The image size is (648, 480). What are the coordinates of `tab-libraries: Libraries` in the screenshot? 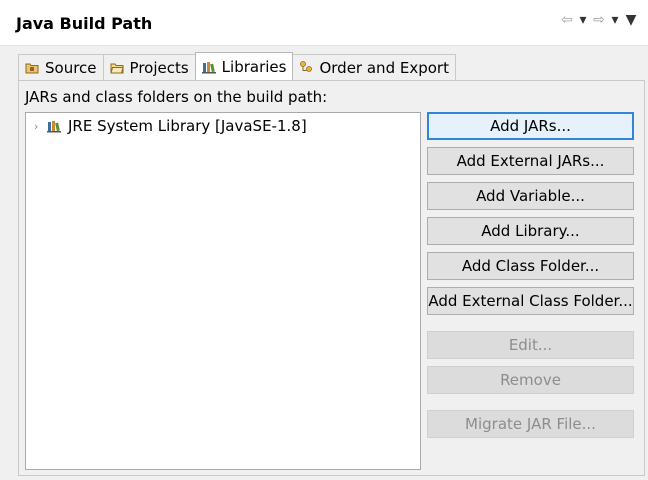 It's located at (244, 66).